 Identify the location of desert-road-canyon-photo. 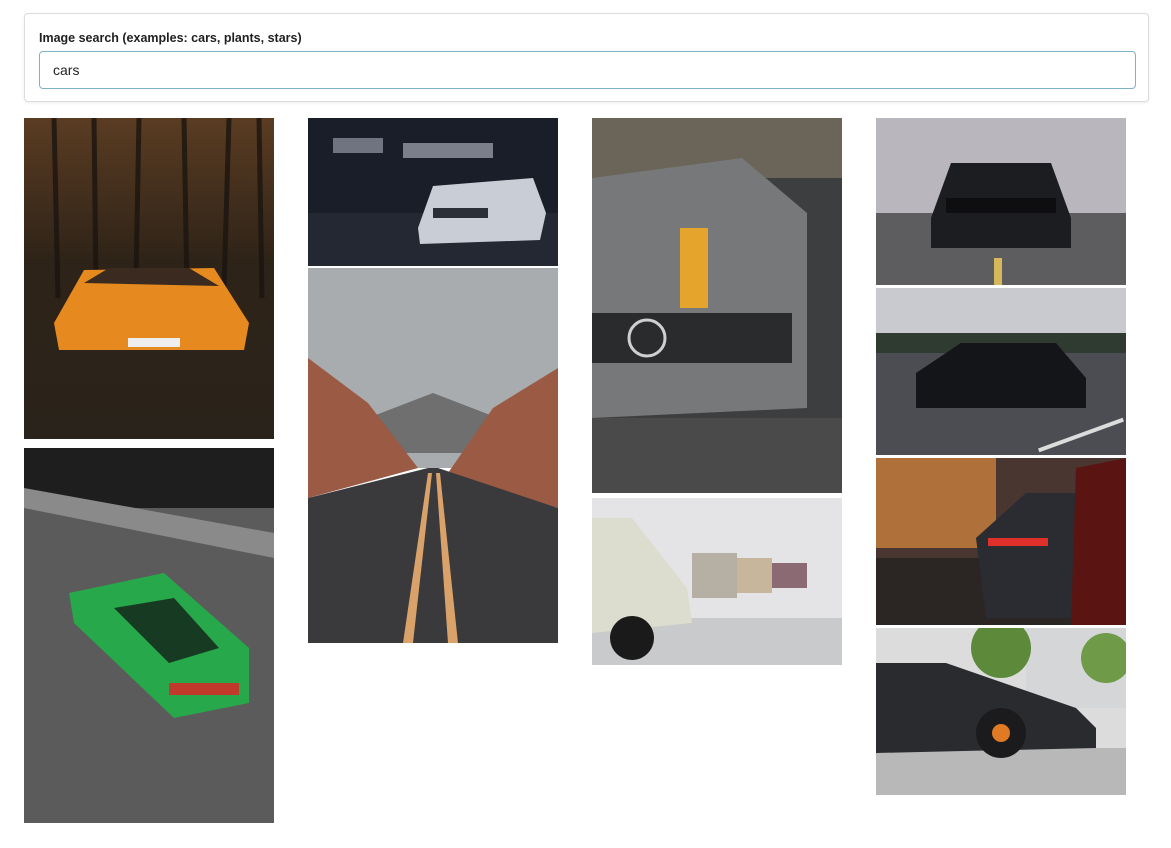
(433, 455).